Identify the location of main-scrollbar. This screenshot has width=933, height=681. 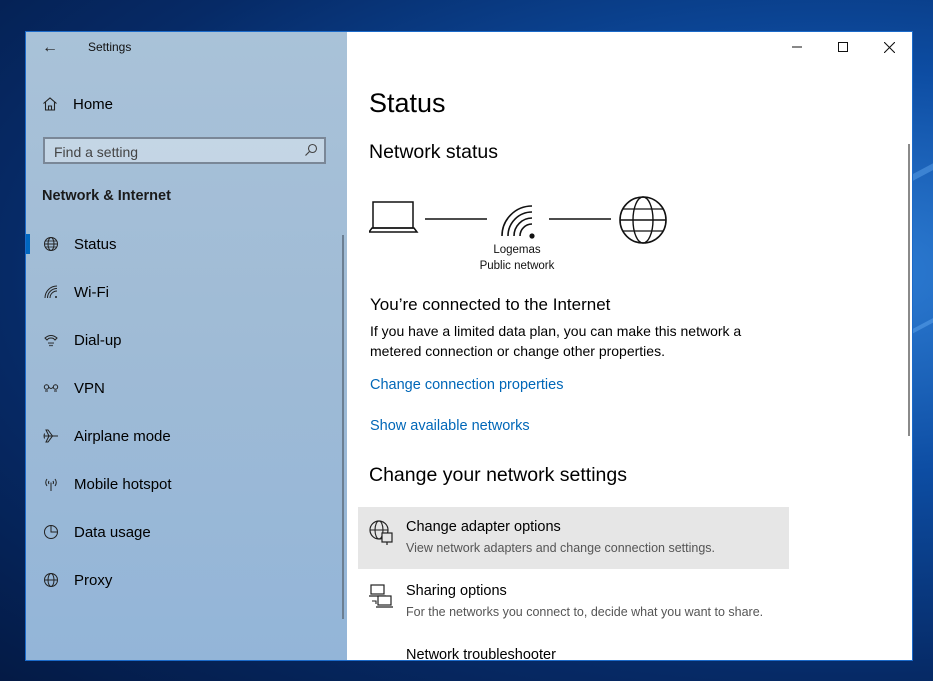
(909, 290).